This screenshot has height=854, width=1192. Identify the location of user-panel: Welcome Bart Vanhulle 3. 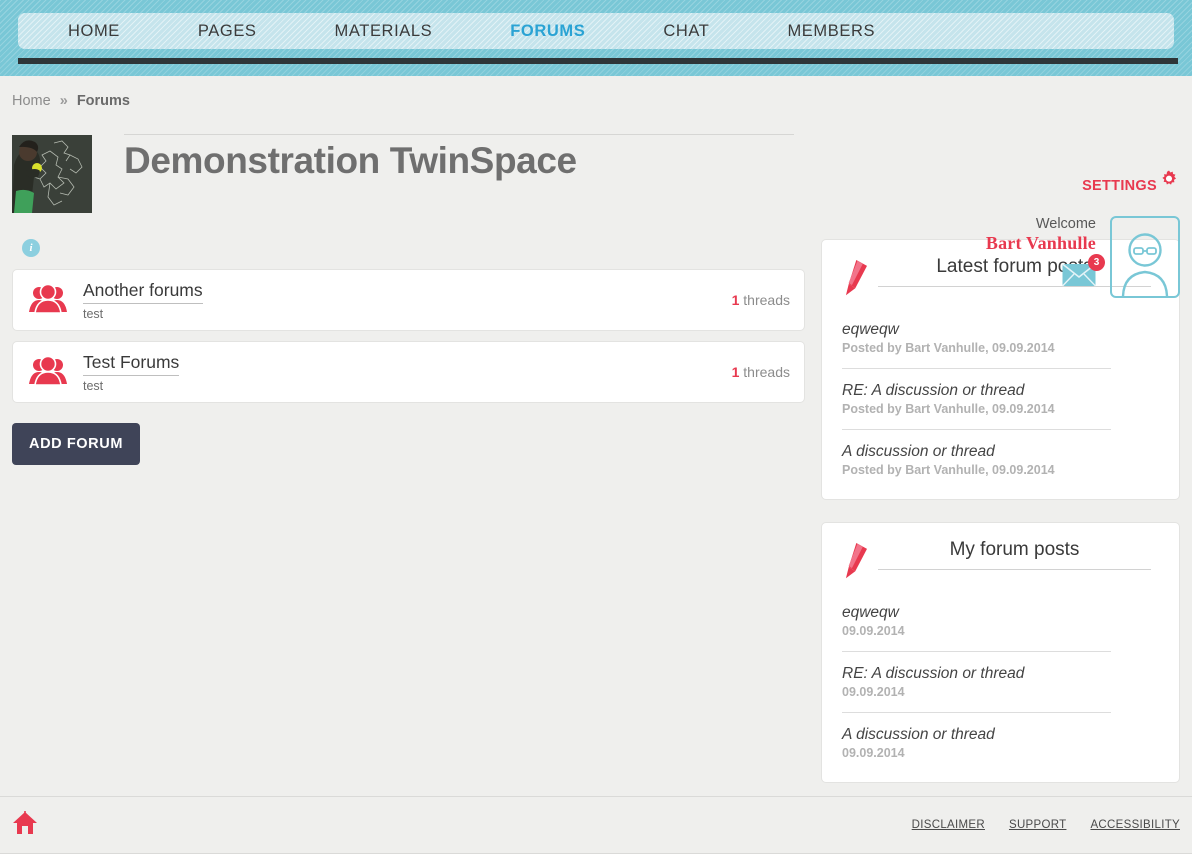
(1083, 257).